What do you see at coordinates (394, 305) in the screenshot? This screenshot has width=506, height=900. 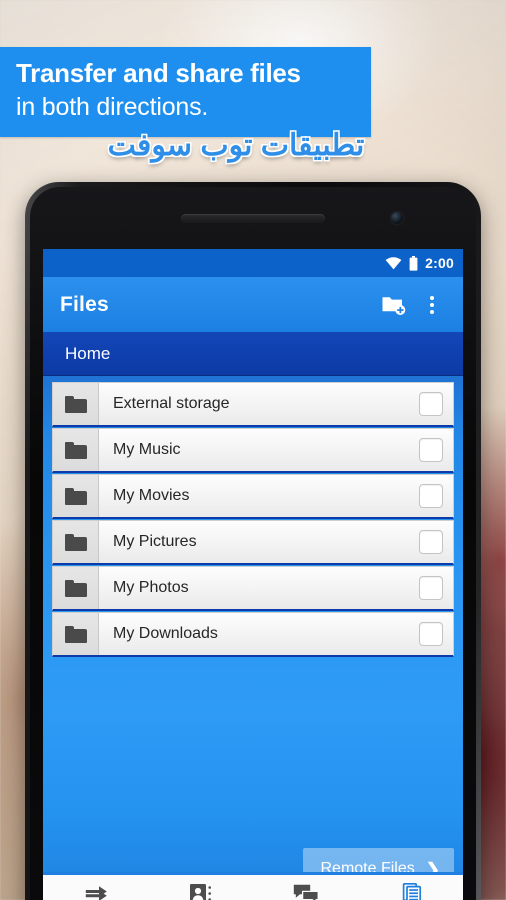 I see `new-folder-icon` at bounding box center [394, 305].